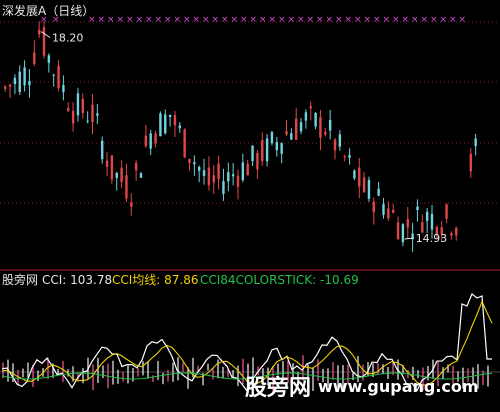 This screenshot has width=500, height=412. I want to click on cci-value-label: CCI: 103.78, so click(77, 280).